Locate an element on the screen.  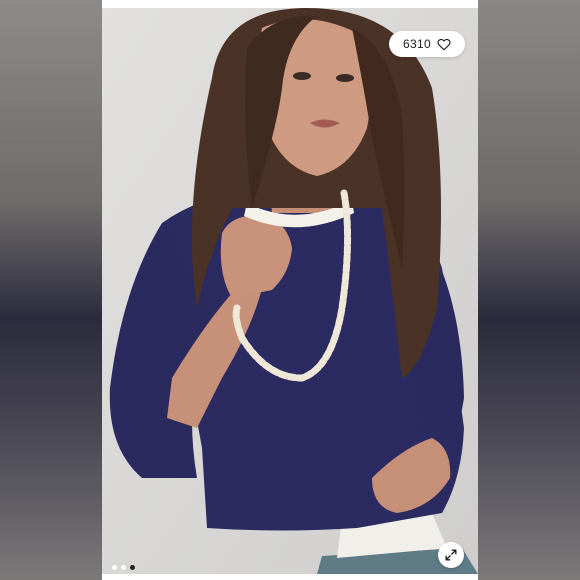
like-button: 6310 is located at coordinates (427, 44).